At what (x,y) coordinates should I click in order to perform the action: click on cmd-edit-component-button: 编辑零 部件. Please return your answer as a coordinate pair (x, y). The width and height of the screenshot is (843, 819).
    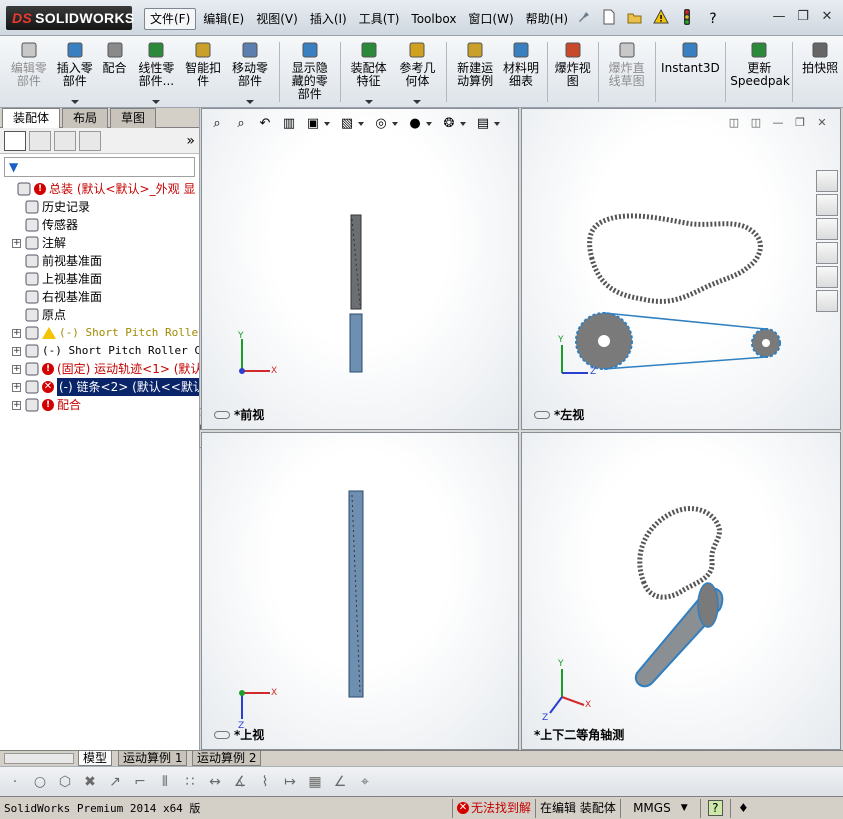
    Looking at the image, I should click on (29, 71).